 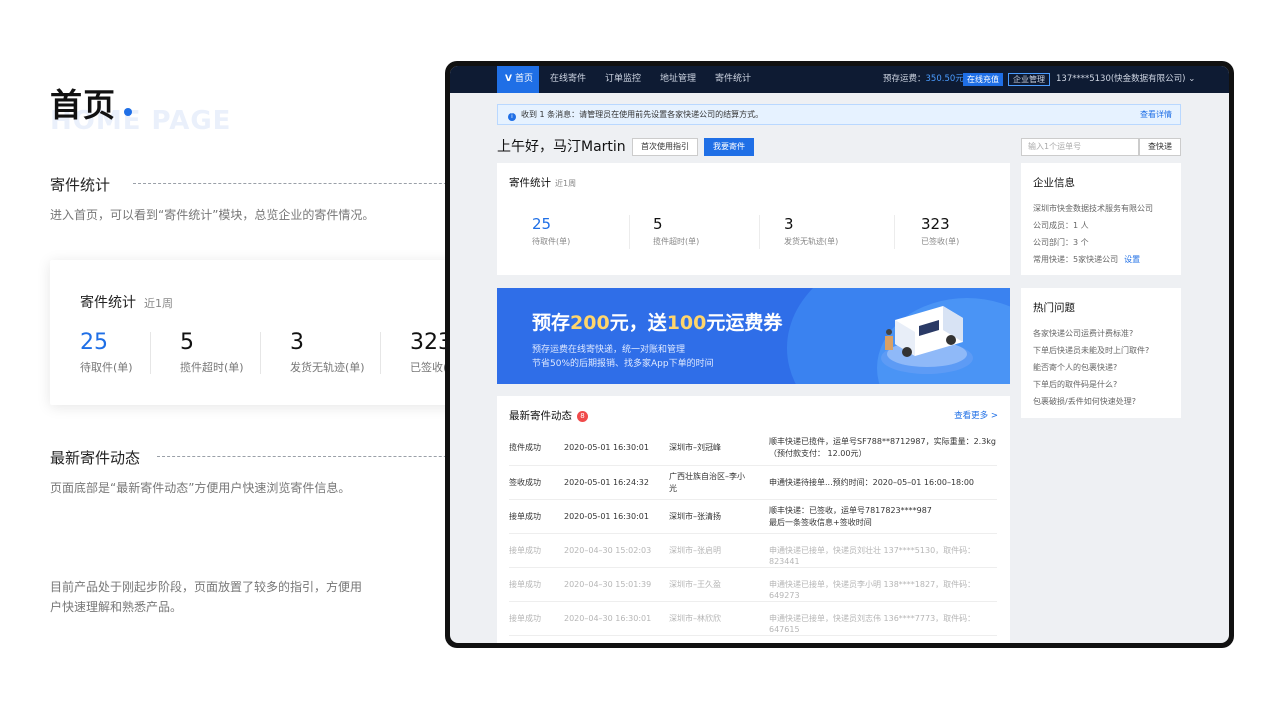 I want to click on nav-home-label: 首页, so click(x=523, y=79).